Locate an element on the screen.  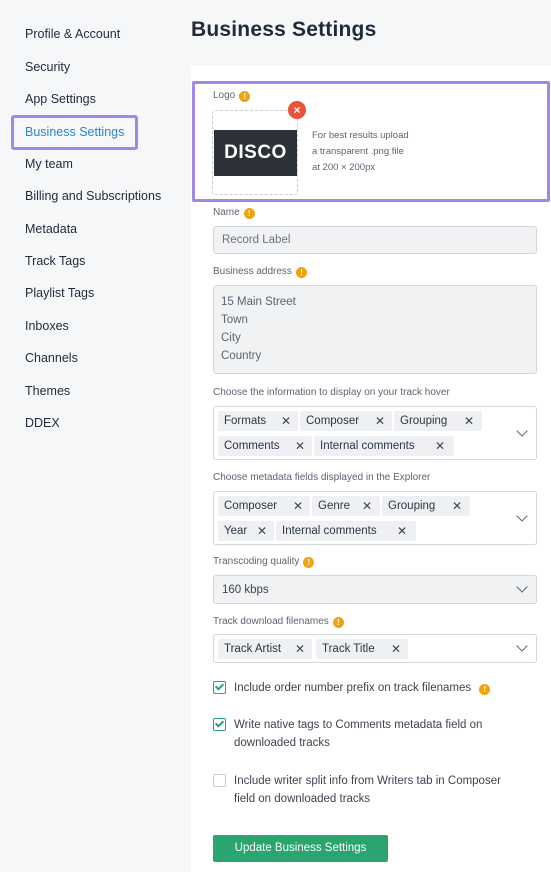
download-filenames-select: Track Artist ✕ Track Title ✕ is located at coordinates (375, 648).